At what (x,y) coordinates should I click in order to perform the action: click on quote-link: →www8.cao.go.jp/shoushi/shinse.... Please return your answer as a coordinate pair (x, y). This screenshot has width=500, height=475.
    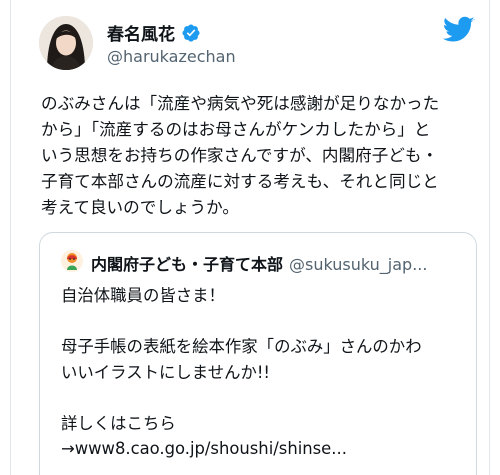
    Looking at the image, I should click on (261, 449).